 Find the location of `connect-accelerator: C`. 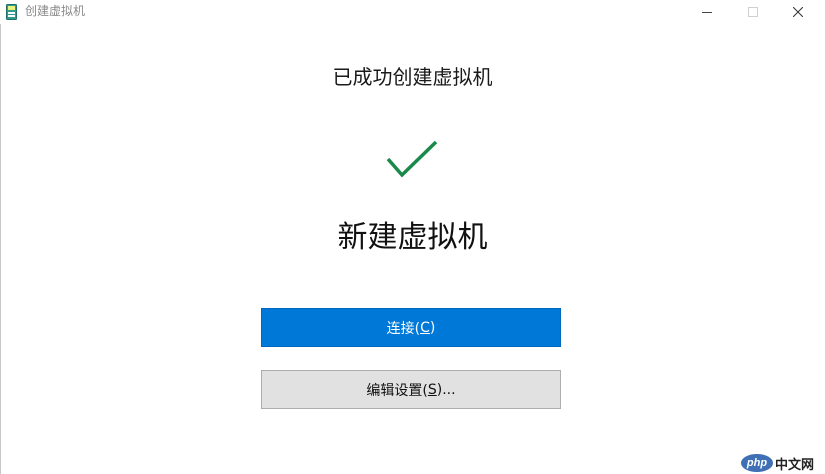

connect-accelerator: C is located at coordinates (425, 327).